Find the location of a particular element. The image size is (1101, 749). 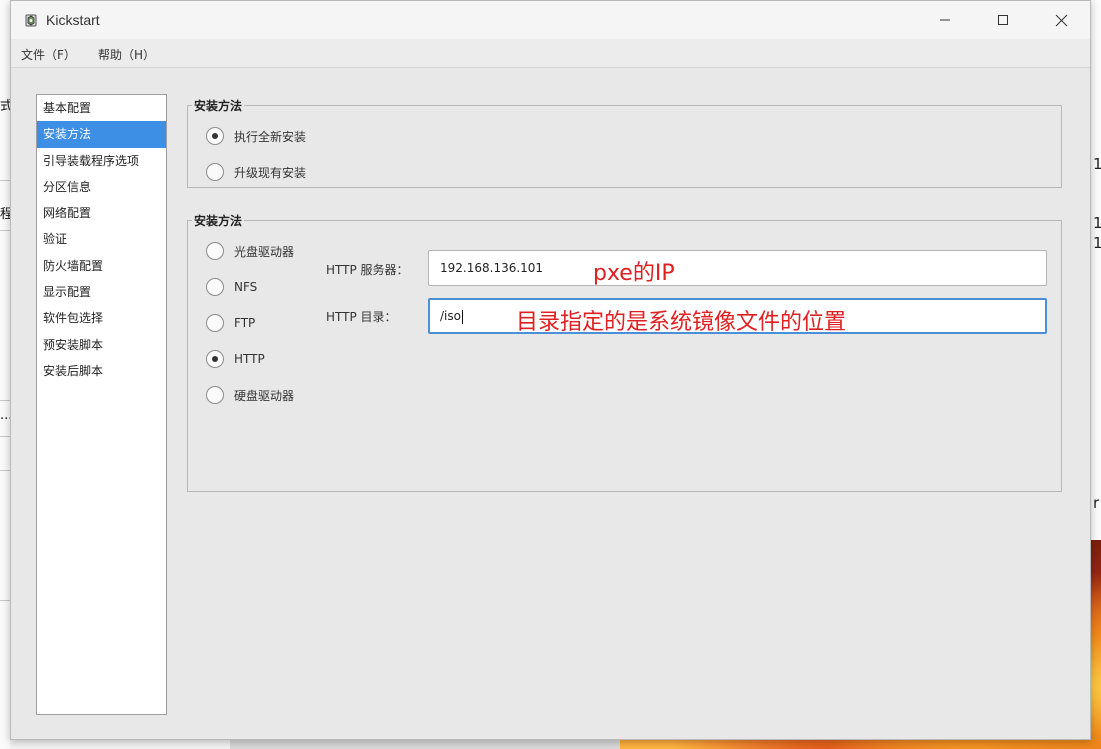

title-bar: Kickstart is located at coordinates (550, 20).